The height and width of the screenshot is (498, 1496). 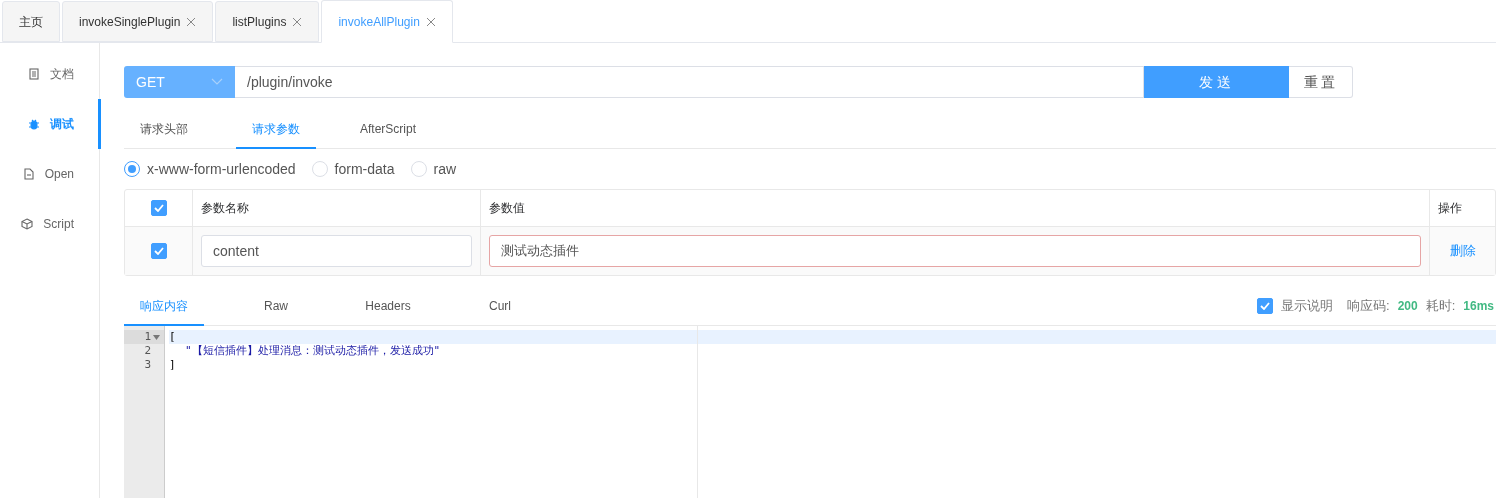 I want to click on document-icon, so click(x=34, y=74).